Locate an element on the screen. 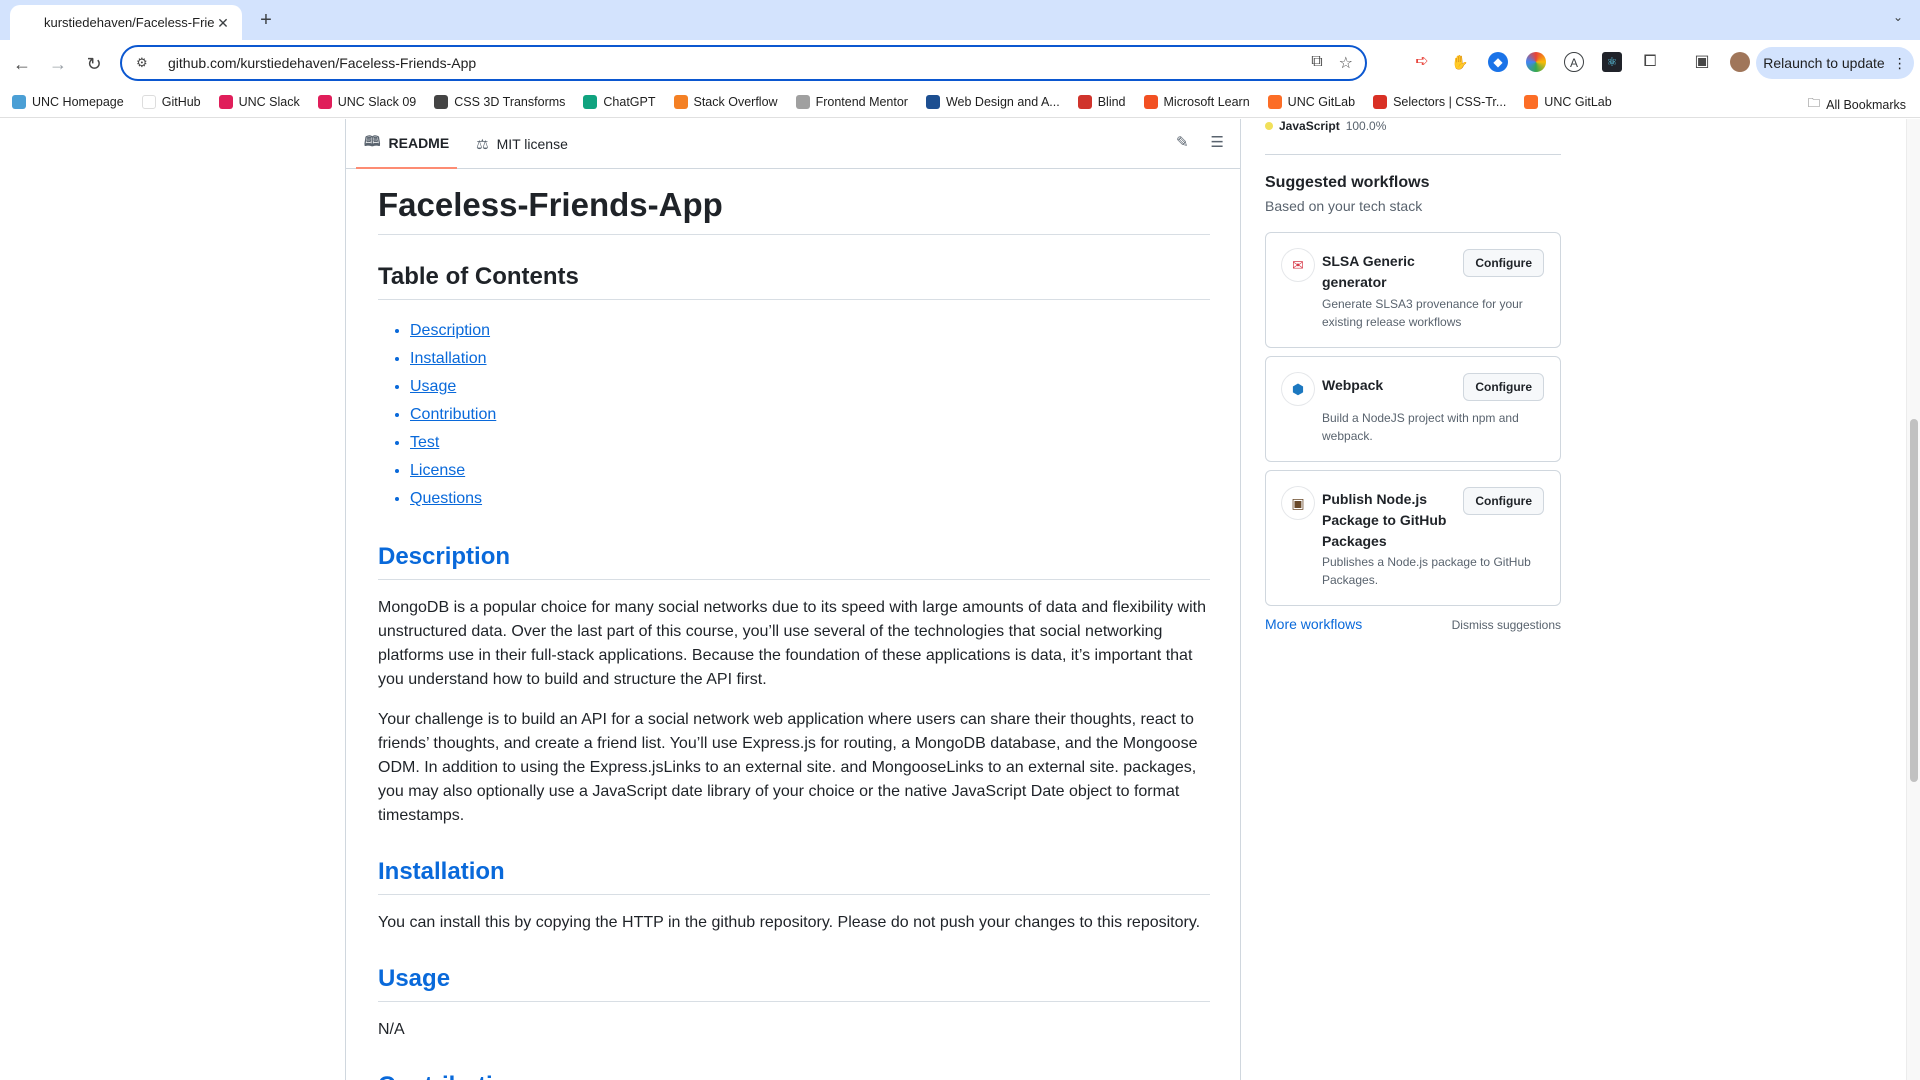 Image resolution: width=1920 pixels, height=1080 pixels. usage-heading: Usage is located at coordinates (794, 983).